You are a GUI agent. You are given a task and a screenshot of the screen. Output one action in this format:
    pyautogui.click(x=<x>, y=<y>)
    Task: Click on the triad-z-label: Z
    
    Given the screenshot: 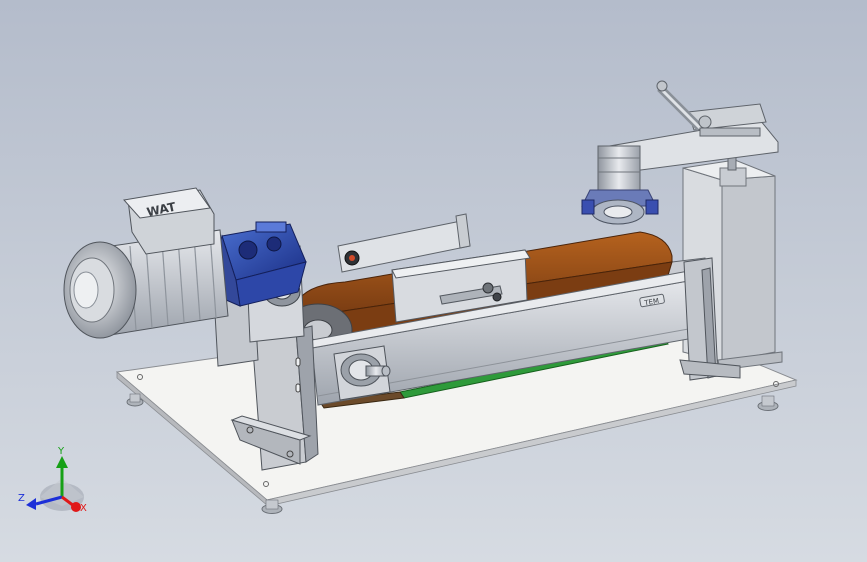 What is the action you would take?
    pyautogui.click(x=21, y=498)
    